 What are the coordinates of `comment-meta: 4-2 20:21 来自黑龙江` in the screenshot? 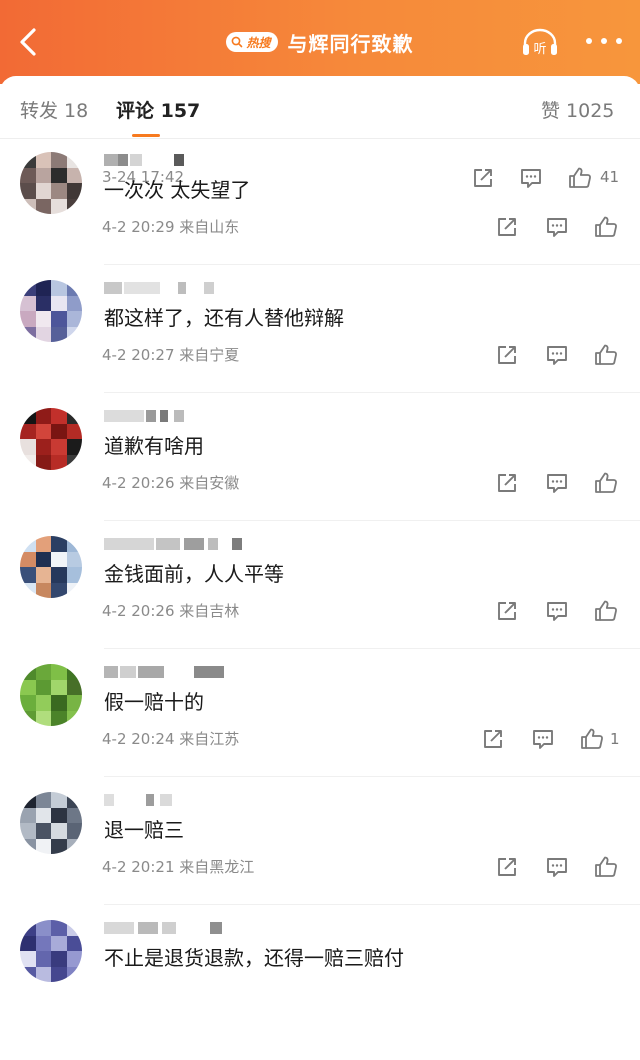 It's located at (178, 866).